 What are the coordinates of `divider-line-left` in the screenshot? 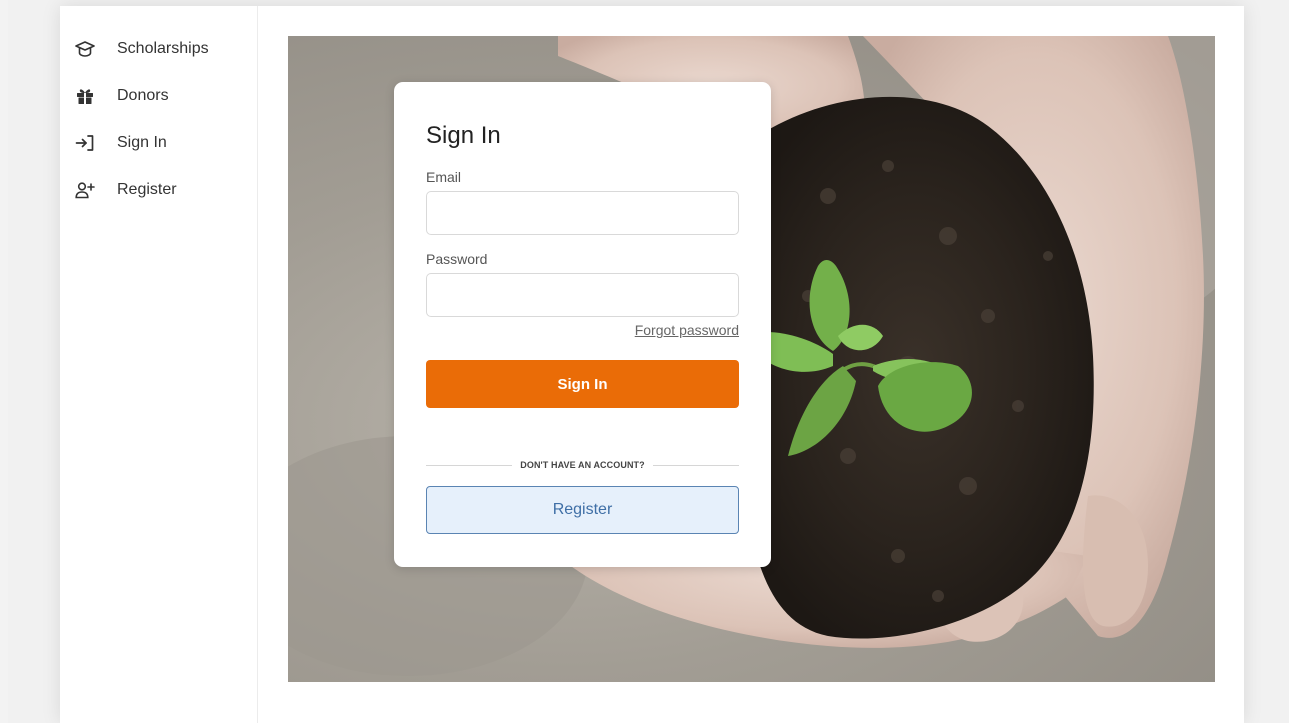 It's located at (469, 465).